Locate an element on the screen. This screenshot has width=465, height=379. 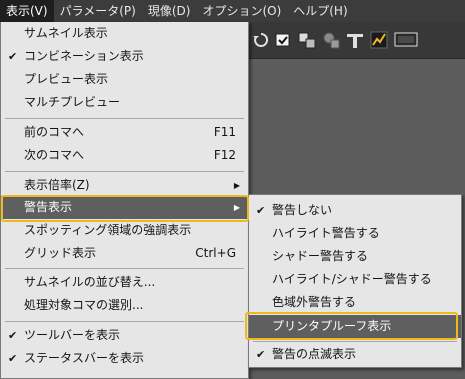
menu-view: 表示(V) is located at coordinates (27, 11).